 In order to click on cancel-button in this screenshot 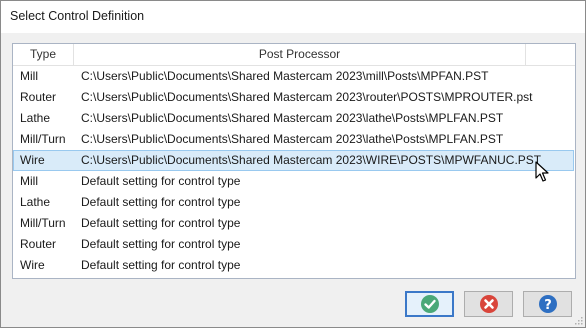, I will do `click(488, 304)`.